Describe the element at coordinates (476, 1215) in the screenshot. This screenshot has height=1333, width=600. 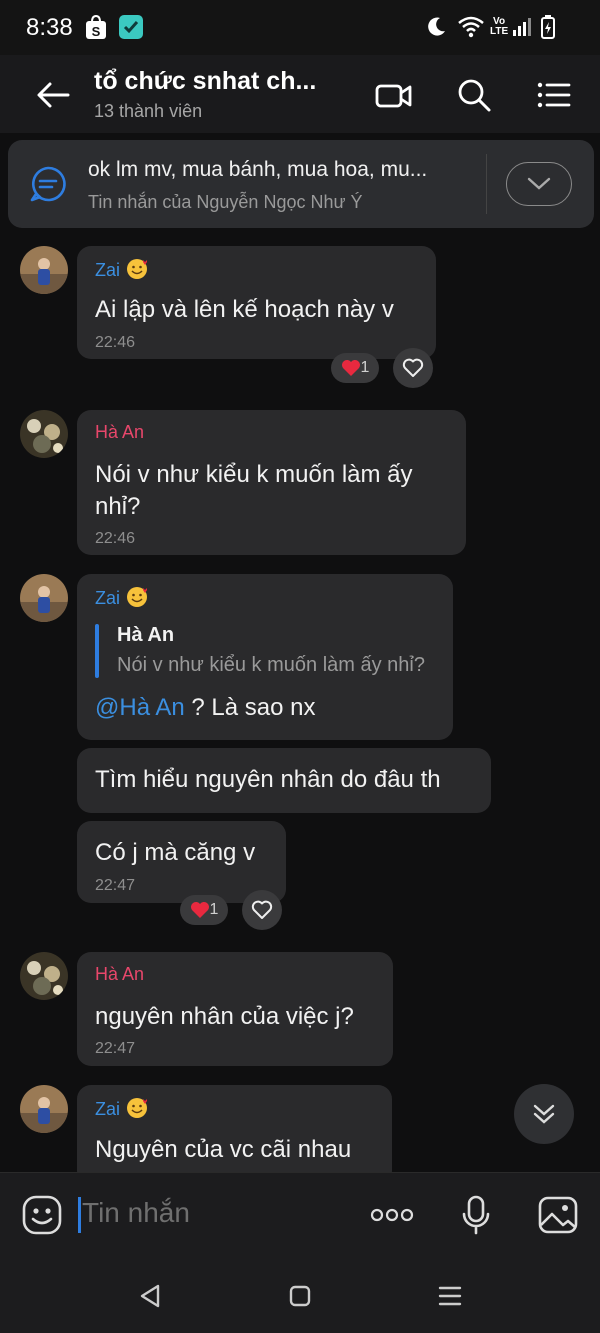
I see `microphone-icon` at that location.